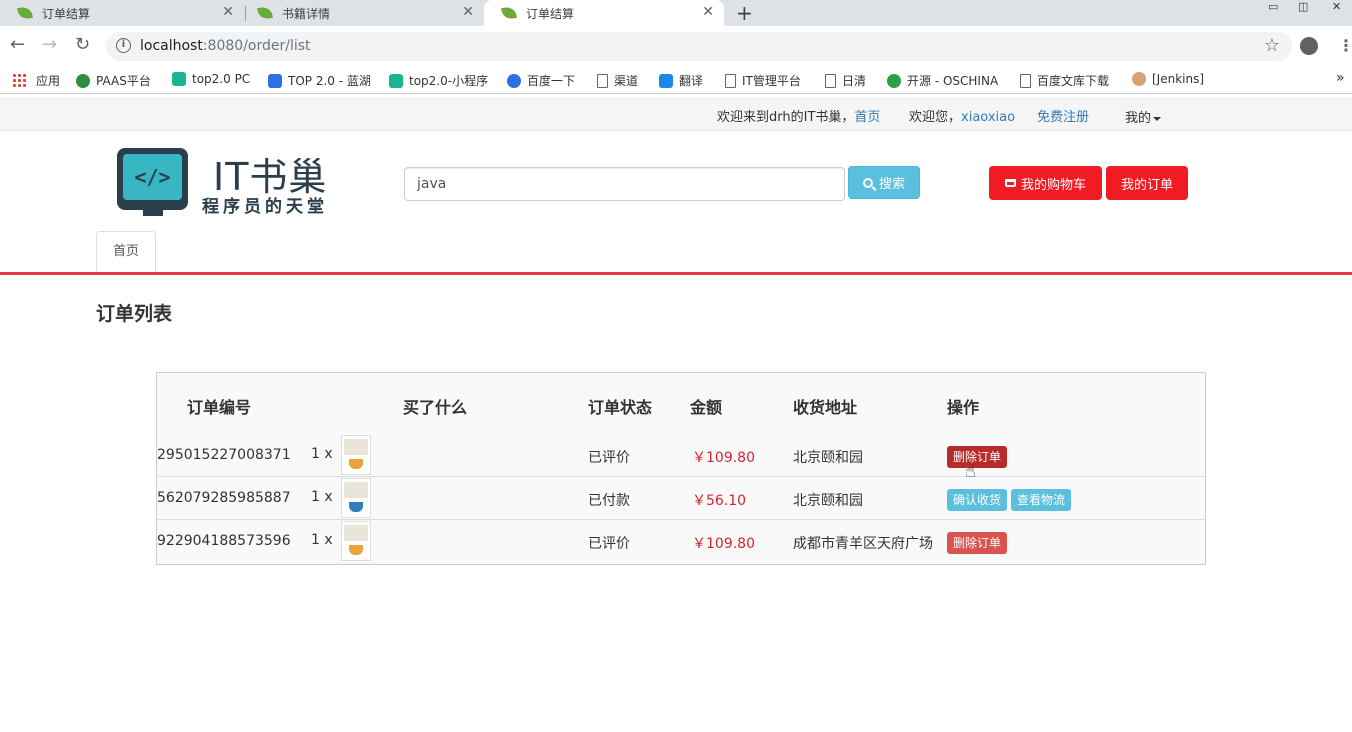 Image resolution: width=1352 pixels, height=732 pixels. What do you see at coordinates (83, 80) in the screenshot?
I see `paas-icon` at bounding box center [83, 80].